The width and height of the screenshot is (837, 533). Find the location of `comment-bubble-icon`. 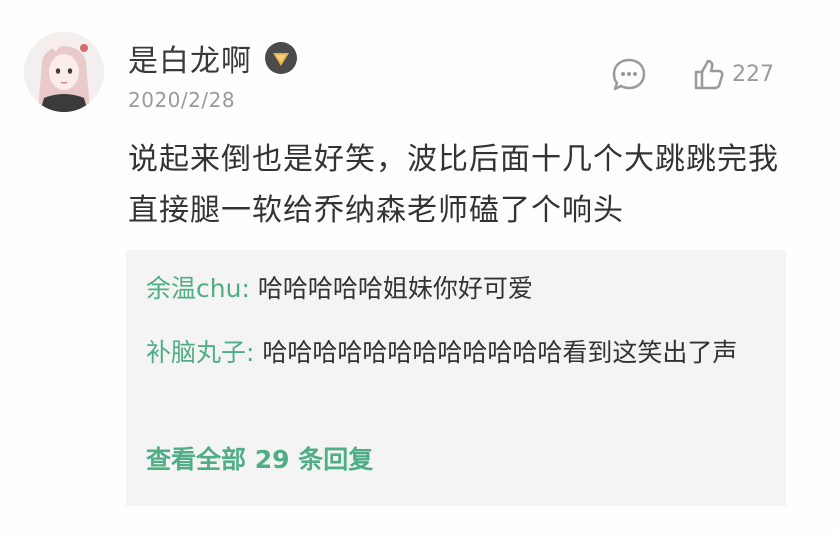

comment-bubble-icon is located at coordinates (629, 74).